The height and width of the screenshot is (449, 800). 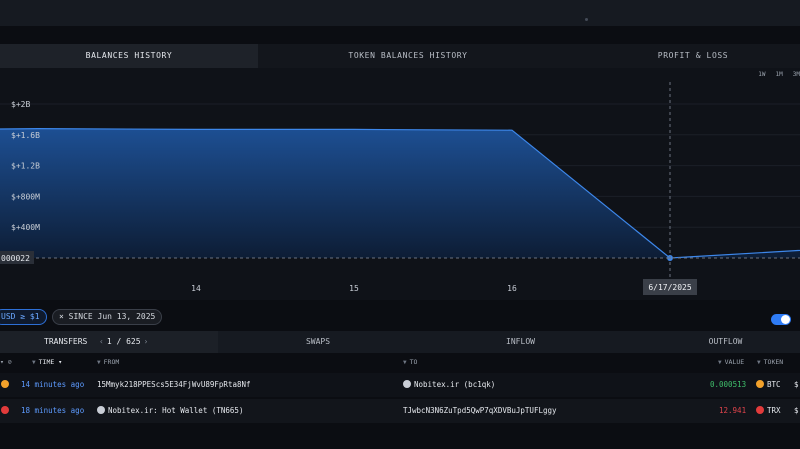 I want to click on tab-inflow: INFLOW, so click(x=520, y=342).